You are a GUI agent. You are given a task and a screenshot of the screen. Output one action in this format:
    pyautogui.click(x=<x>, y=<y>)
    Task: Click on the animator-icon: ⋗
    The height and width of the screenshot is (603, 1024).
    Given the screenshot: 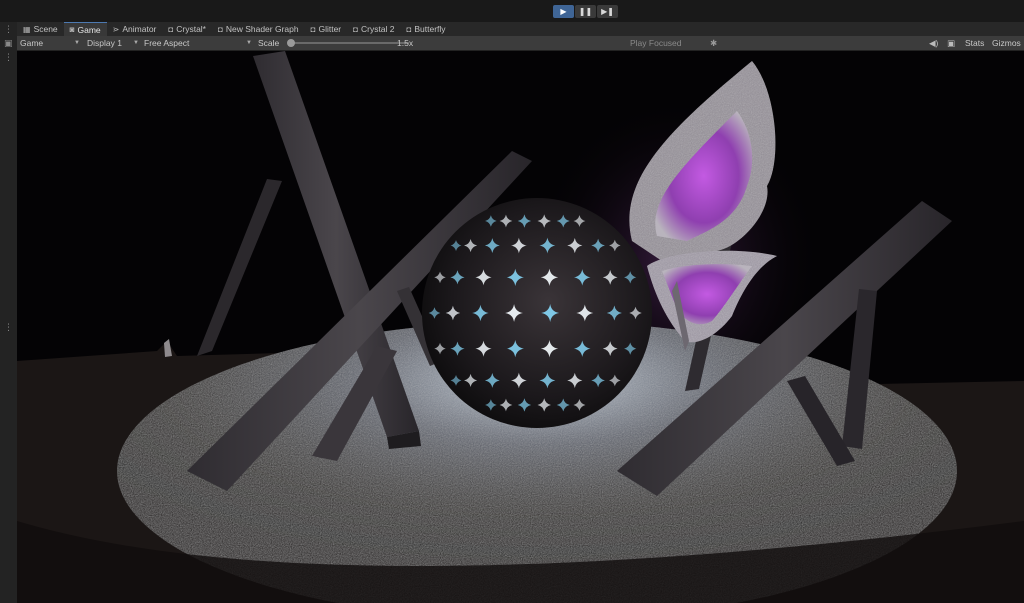 What is the action you would take?
    pyautogui.click(x=116, y=29)
    